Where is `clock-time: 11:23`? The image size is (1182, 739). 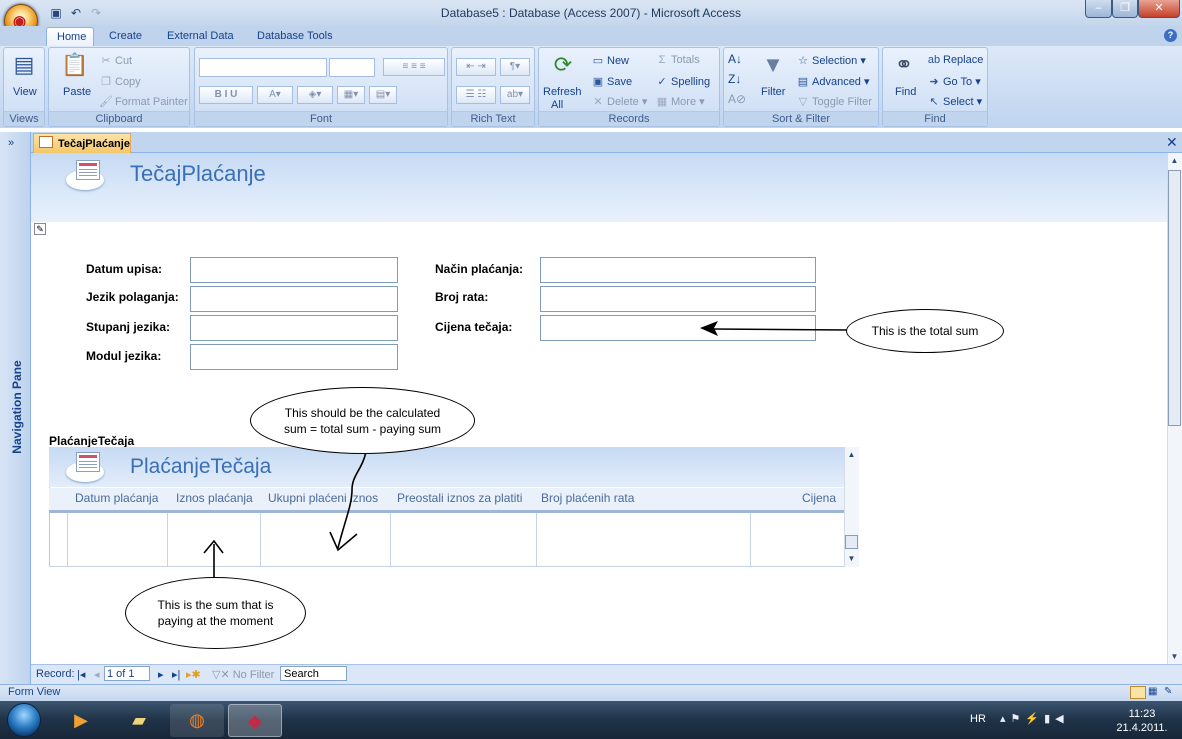 clock-time: 11:23 is located at coordinates (1142, 714).